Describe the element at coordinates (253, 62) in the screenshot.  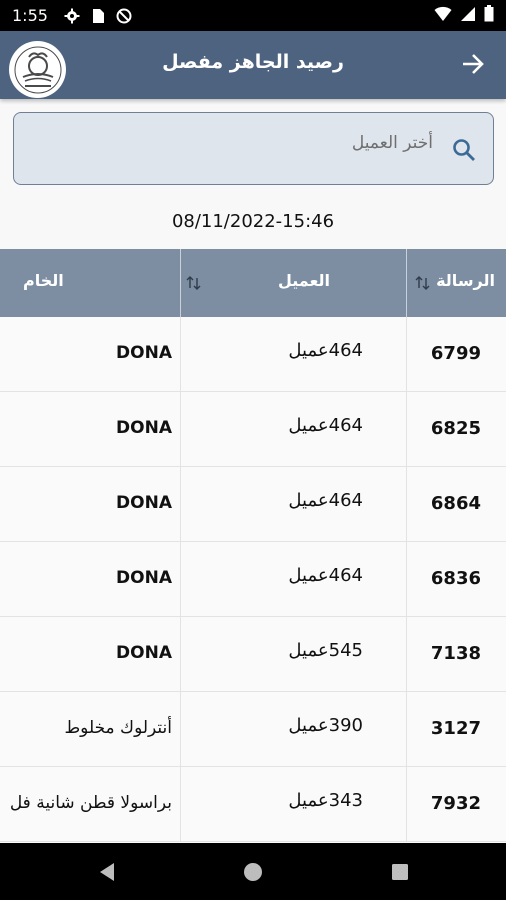
I see `page-title: رصيد الجاهز مفصل` at that location.